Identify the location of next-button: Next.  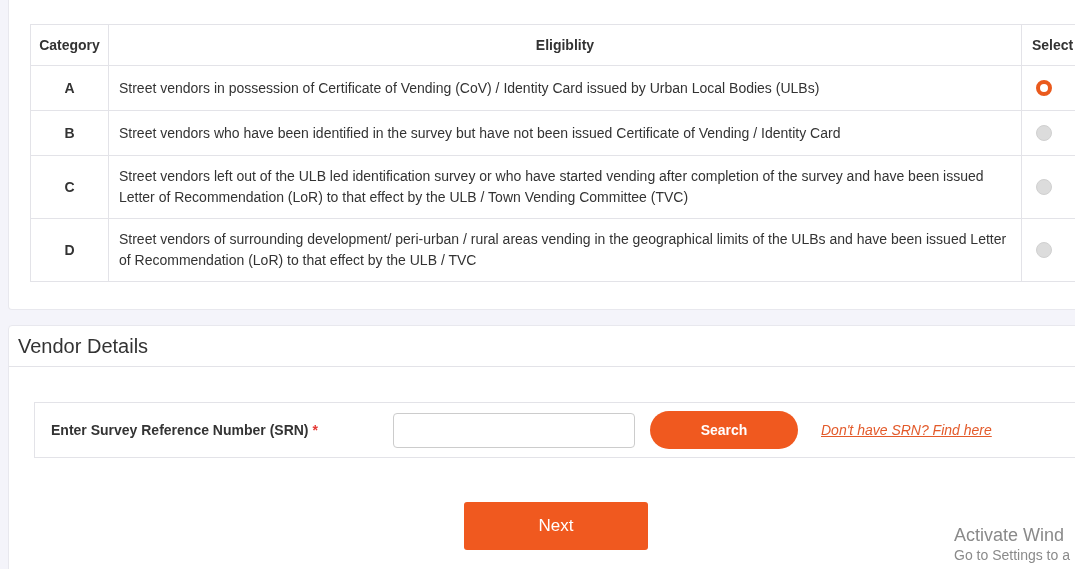
(556, 526).